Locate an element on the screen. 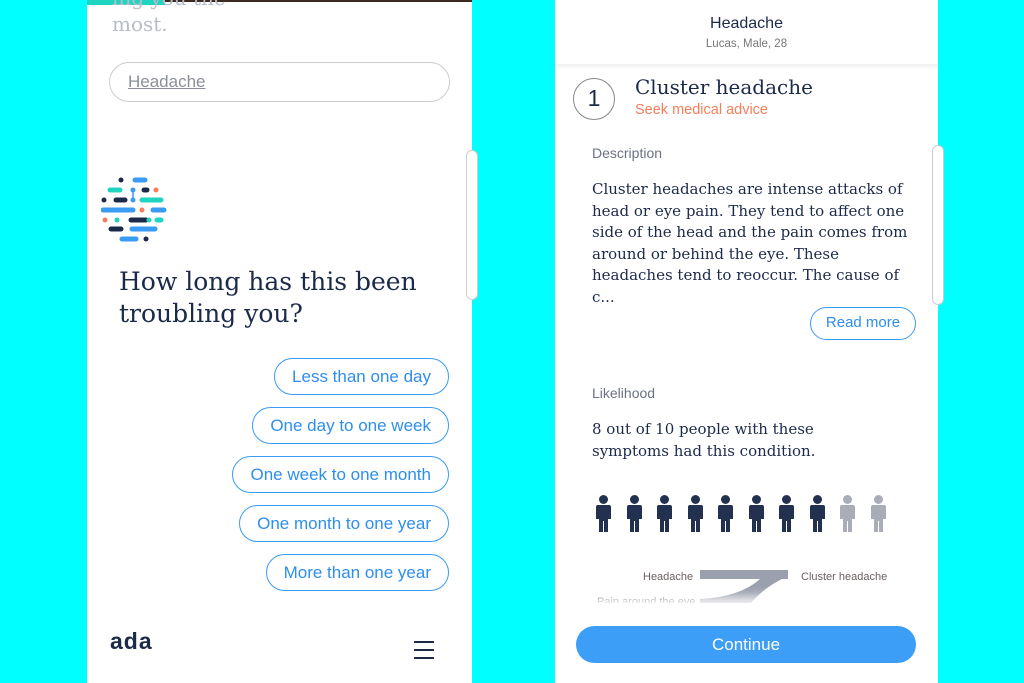  header-subtitle: Lucas, Male, 28 is located at coordinates (746, 44).